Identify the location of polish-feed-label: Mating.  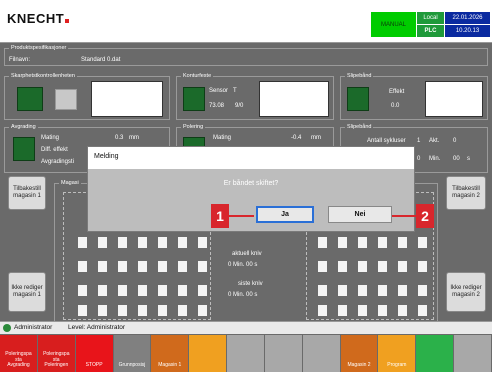
(222, 138).